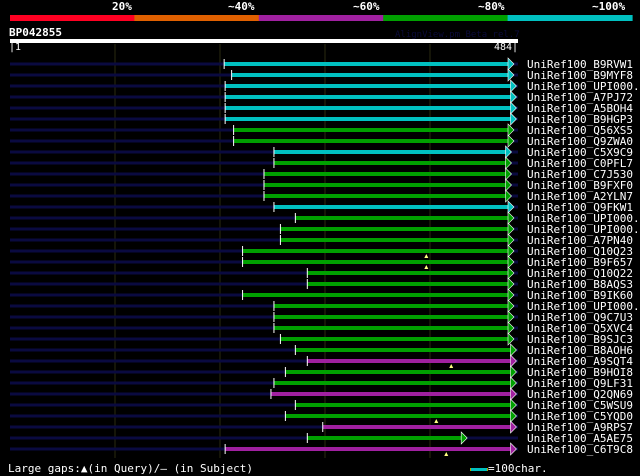  What do you see at coordinates (366, 6) in the screenshot?
I see `percent-label-60: ~60%` at bounding box center [366, 6].